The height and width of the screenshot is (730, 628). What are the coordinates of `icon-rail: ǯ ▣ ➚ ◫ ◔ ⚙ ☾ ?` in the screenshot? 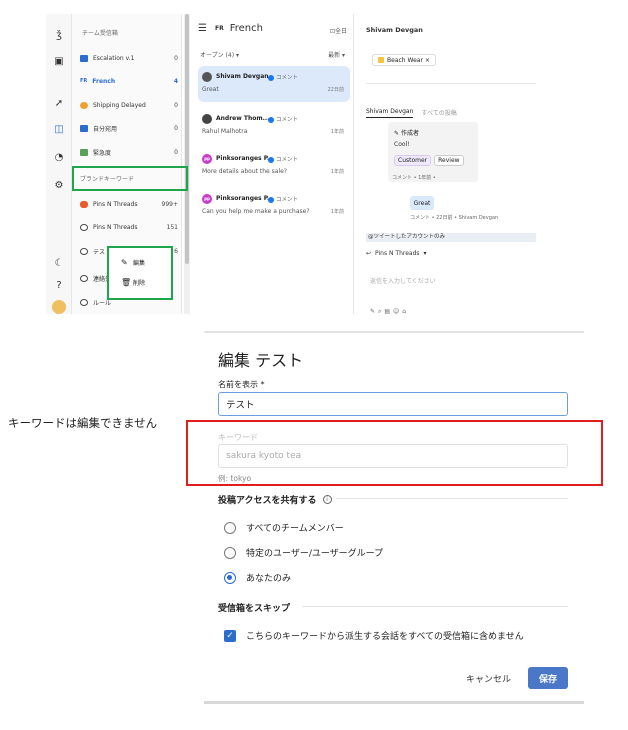 It's located at (59, 164).